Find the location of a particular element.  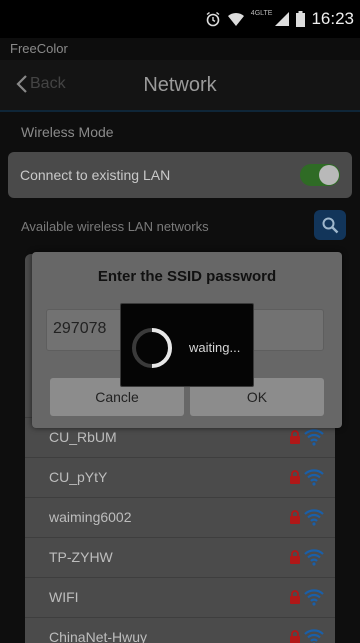

signal-icon is located at coordinates (282, 19).